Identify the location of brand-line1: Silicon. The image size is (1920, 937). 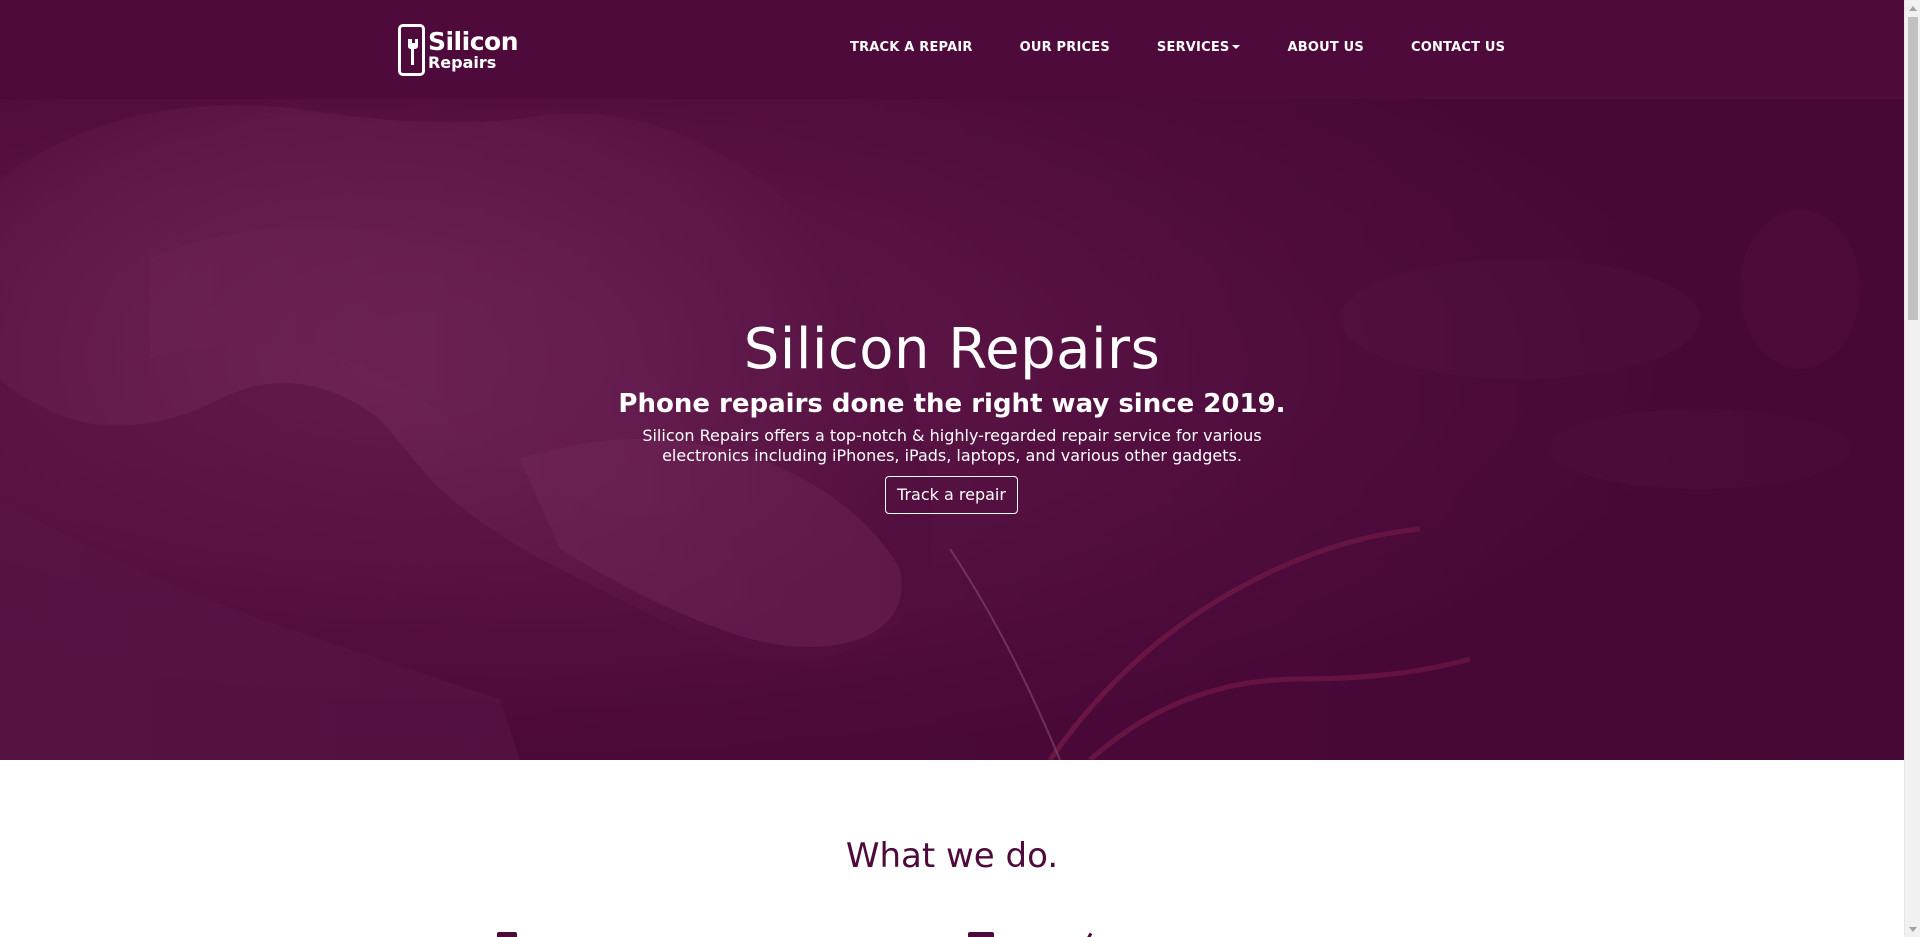
(473, 41).